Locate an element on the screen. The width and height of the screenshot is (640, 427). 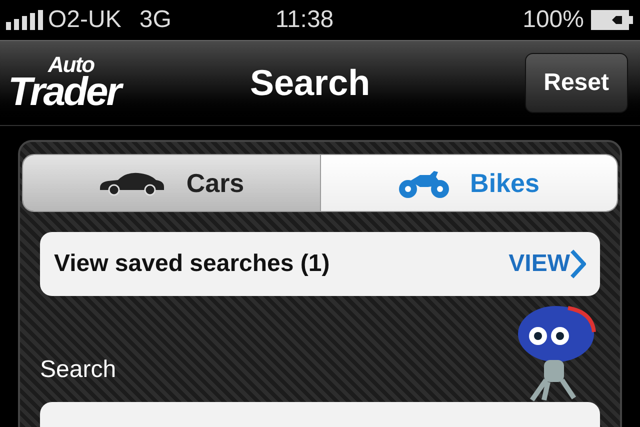
clock-time: 11:38 is located at coordinates (304, 20).